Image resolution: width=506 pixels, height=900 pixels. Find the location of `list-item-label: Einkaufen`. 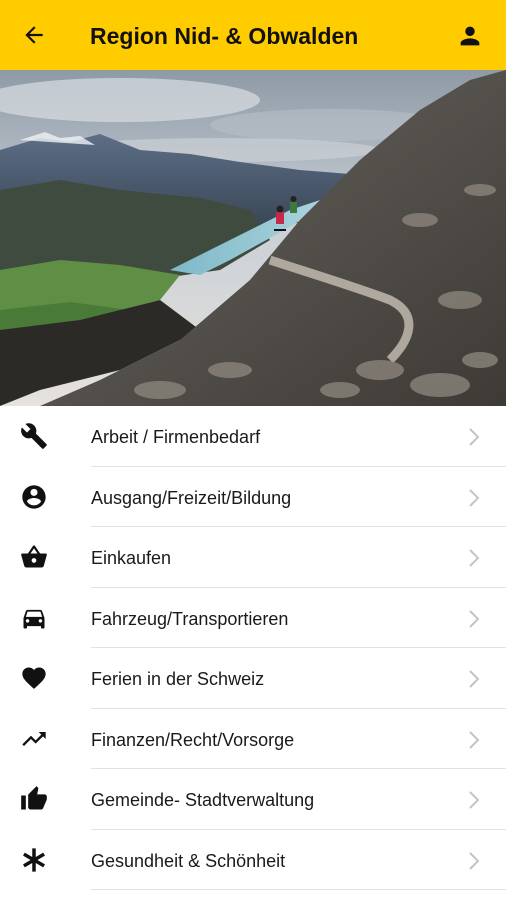

list-item-label: Einkaufen is located at coordinates (131, 558).